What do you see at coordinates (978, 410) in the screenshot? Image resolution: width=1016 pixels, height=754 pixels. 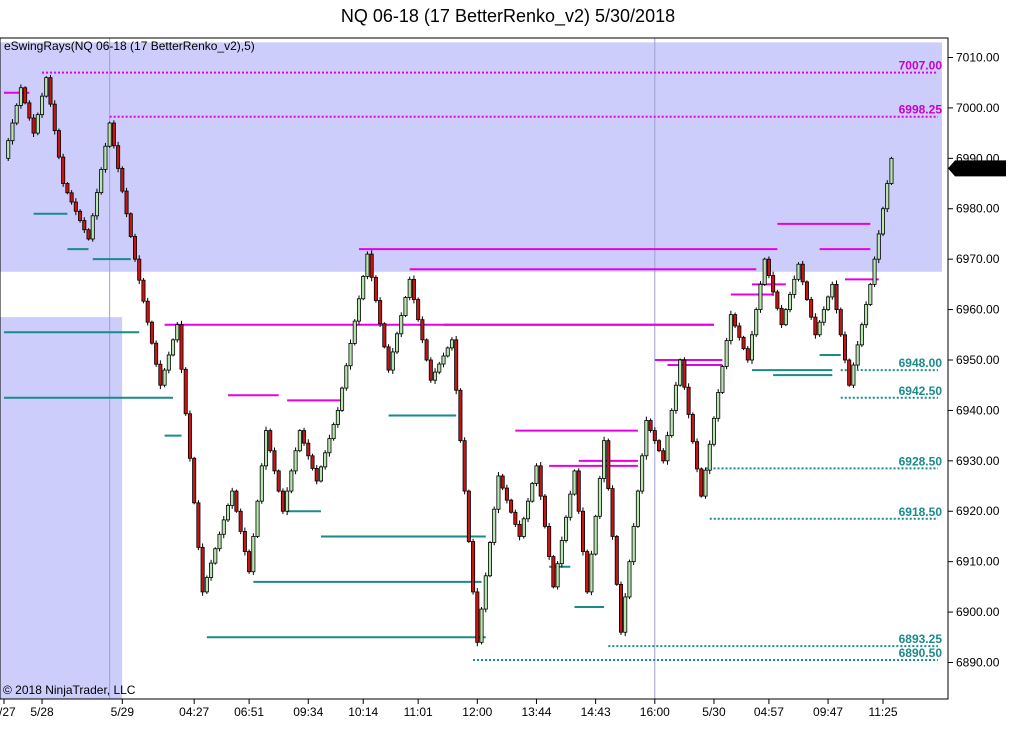 I see `y-tick-label: 6940.00` at bounding box center [978, 410].